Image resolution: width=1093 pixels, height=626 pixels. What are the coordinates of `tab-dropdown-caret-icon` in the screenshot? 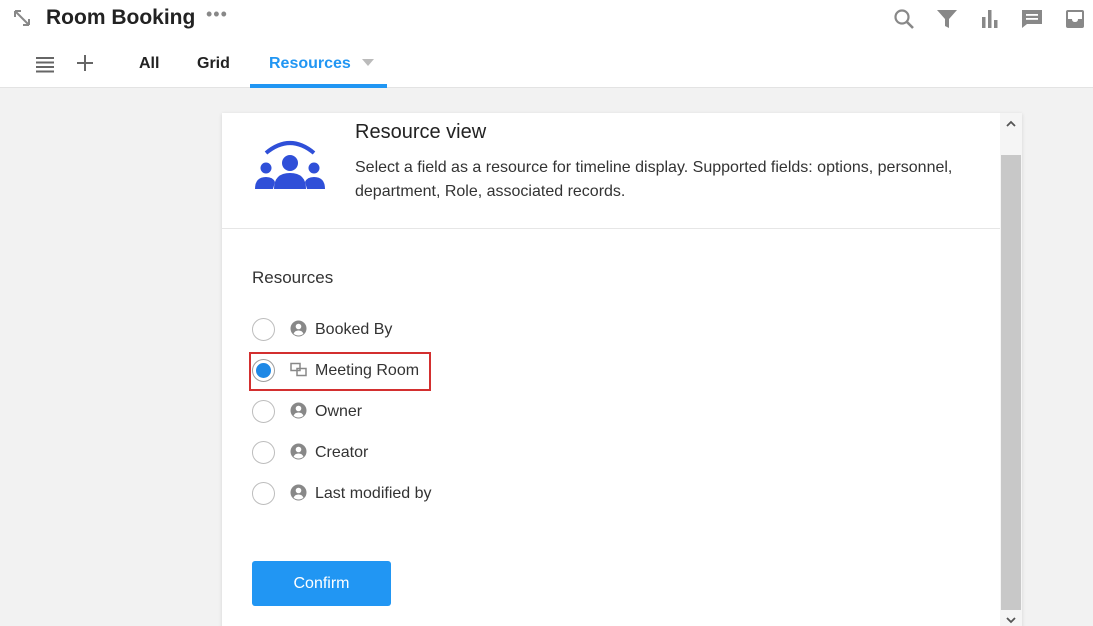 It's located at (368, 62).